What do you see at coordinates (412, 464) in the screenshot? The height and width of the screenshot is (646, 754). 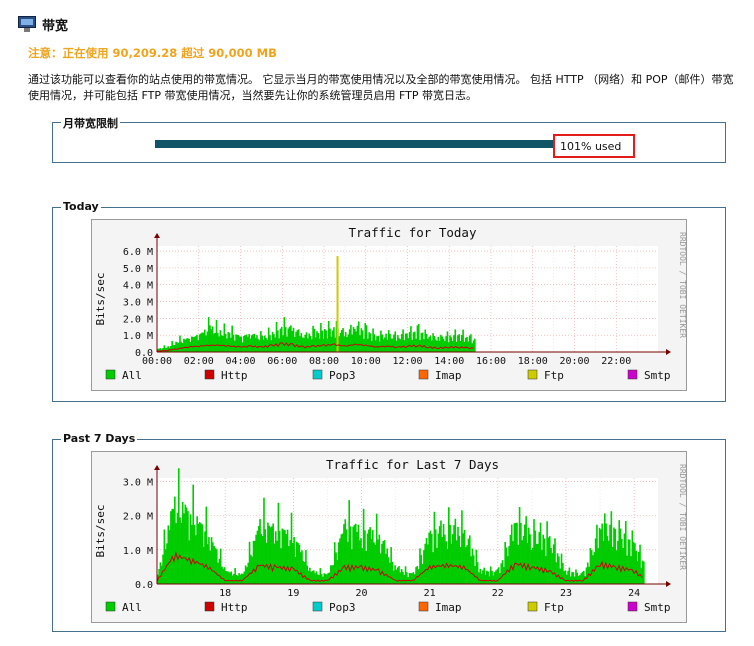 I see `chart-title: Traffic for Last 7 Days` at bounding box center [412, 464].